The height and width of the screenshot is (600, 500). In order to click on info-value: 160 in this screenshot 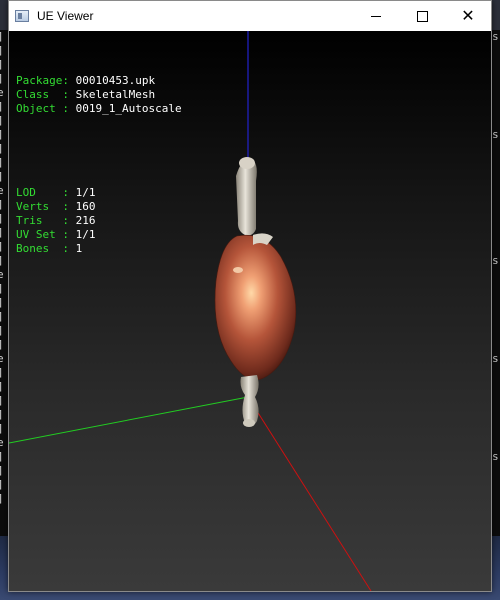, I will do `click(85, 206)`.